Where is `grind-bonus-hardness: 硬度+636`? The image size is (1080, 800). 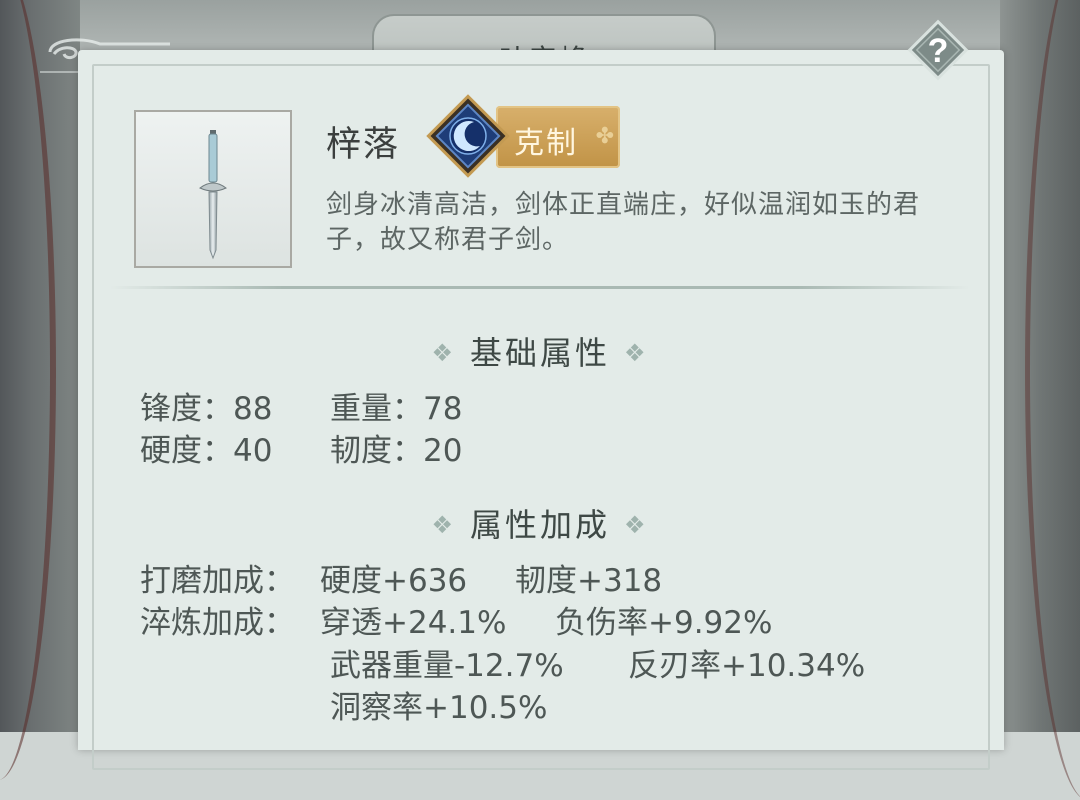 grind-bonus-hardness: 硬度+636 is located at coordinates (394, 581).